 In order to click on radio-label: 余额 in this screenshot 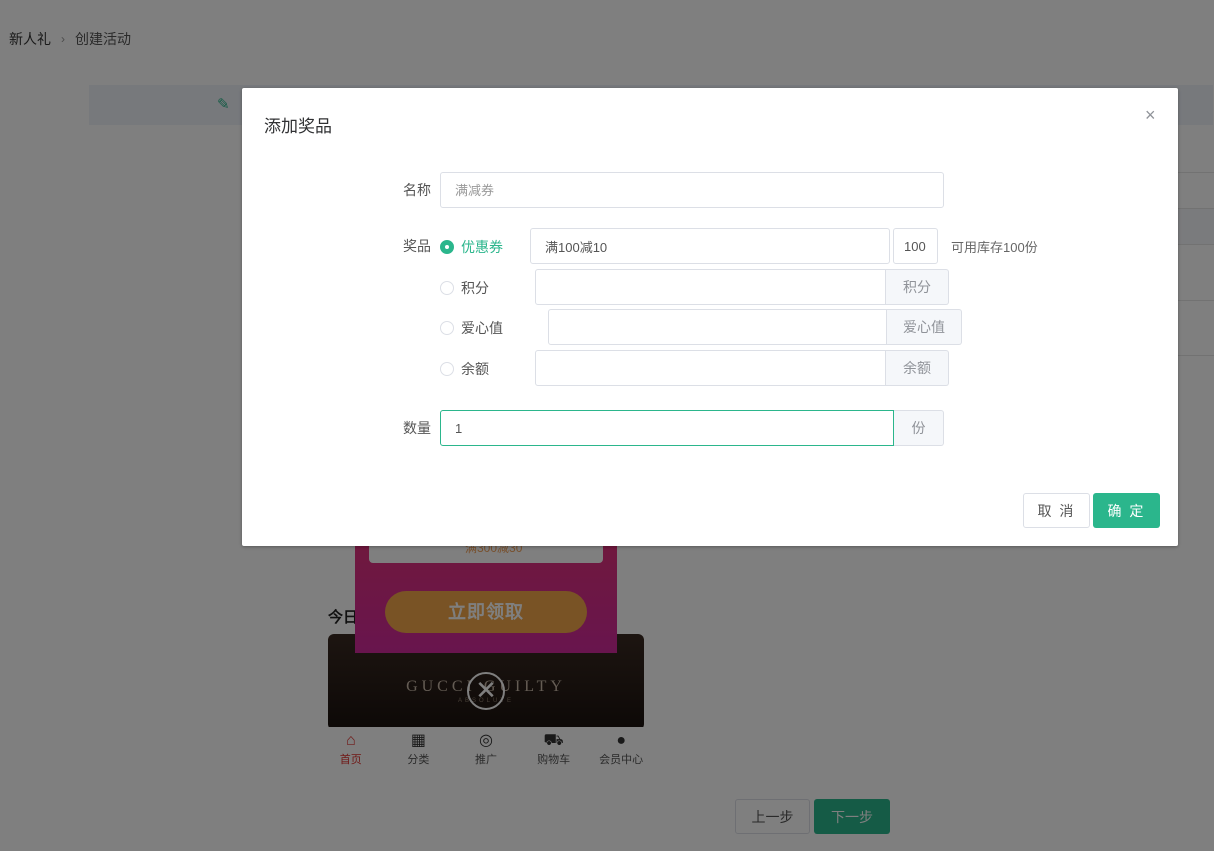, I will do `click(475, 369)`.